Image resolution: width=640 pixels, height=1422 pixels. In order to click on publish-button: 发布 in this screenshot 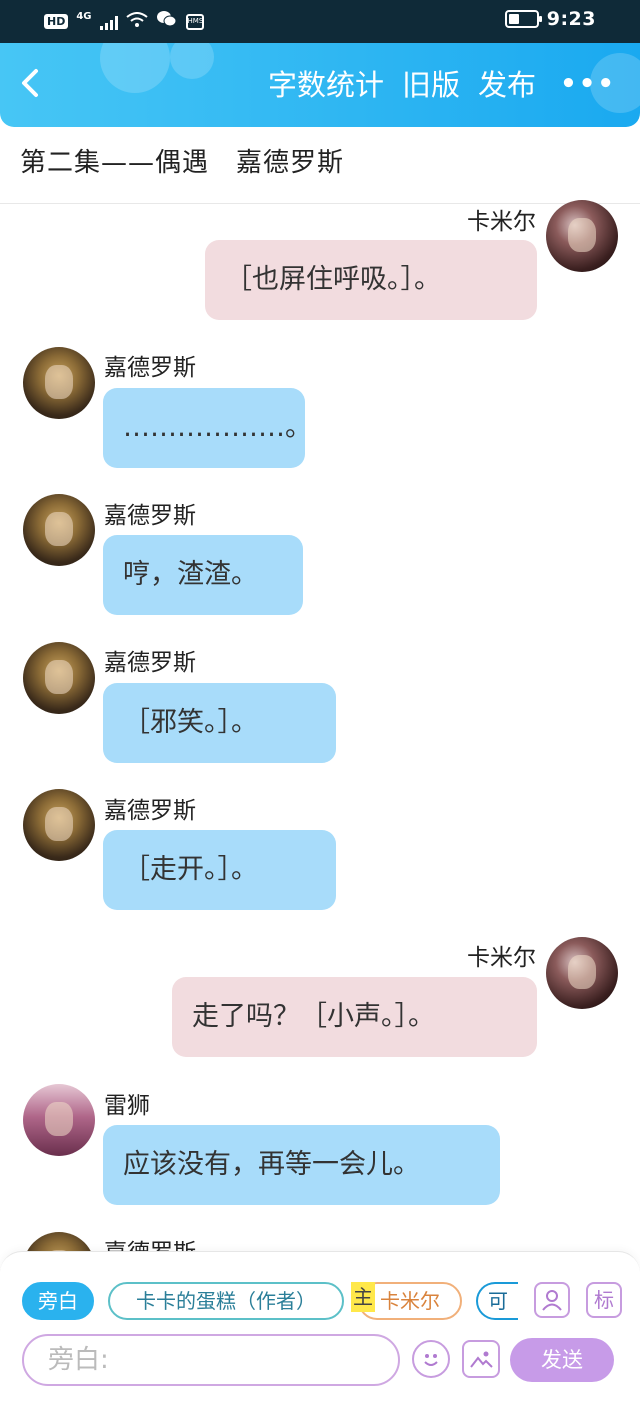, I will do `click(507, 85)`.